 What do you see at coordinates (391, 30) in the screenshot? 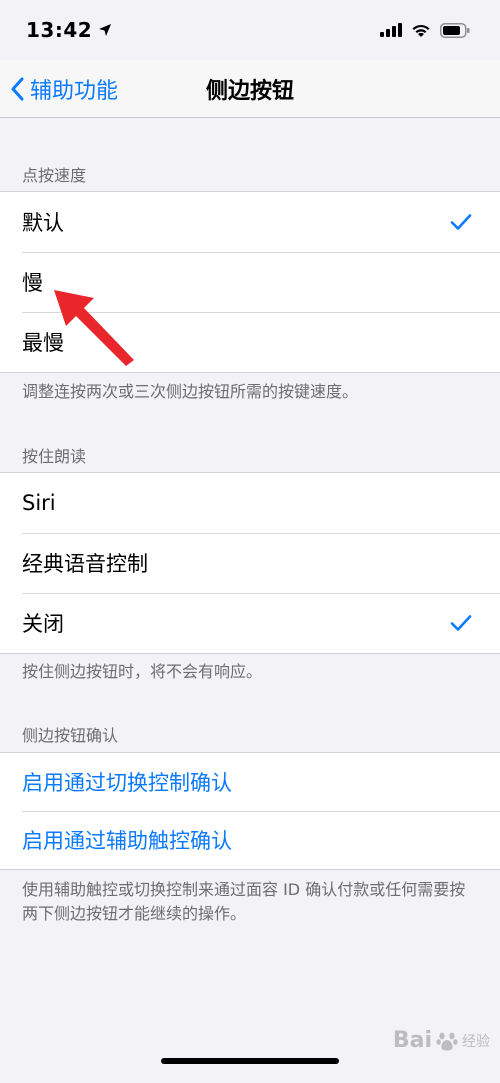
I see `cellular-signal-icon` at bounding box center [391, 30].